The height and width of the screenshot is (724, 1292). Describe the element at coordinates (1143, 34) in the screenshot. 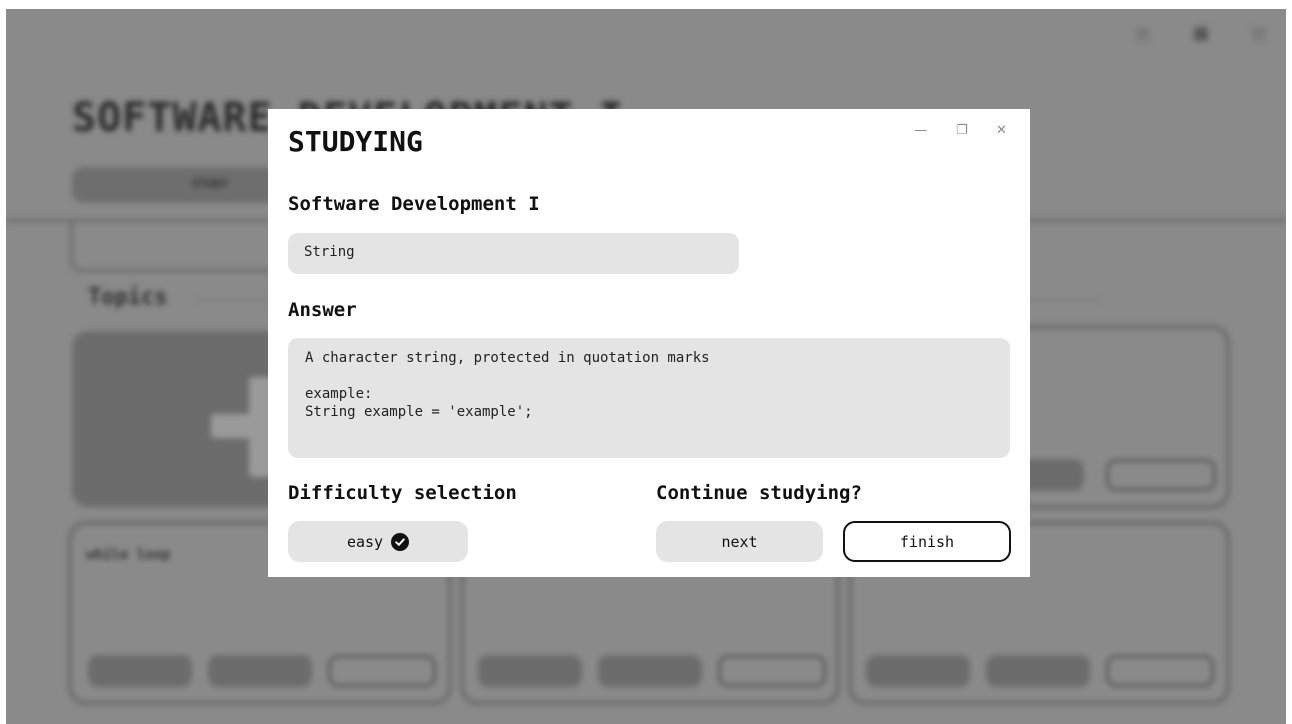

I see `bg-minimize-icon` at that location.